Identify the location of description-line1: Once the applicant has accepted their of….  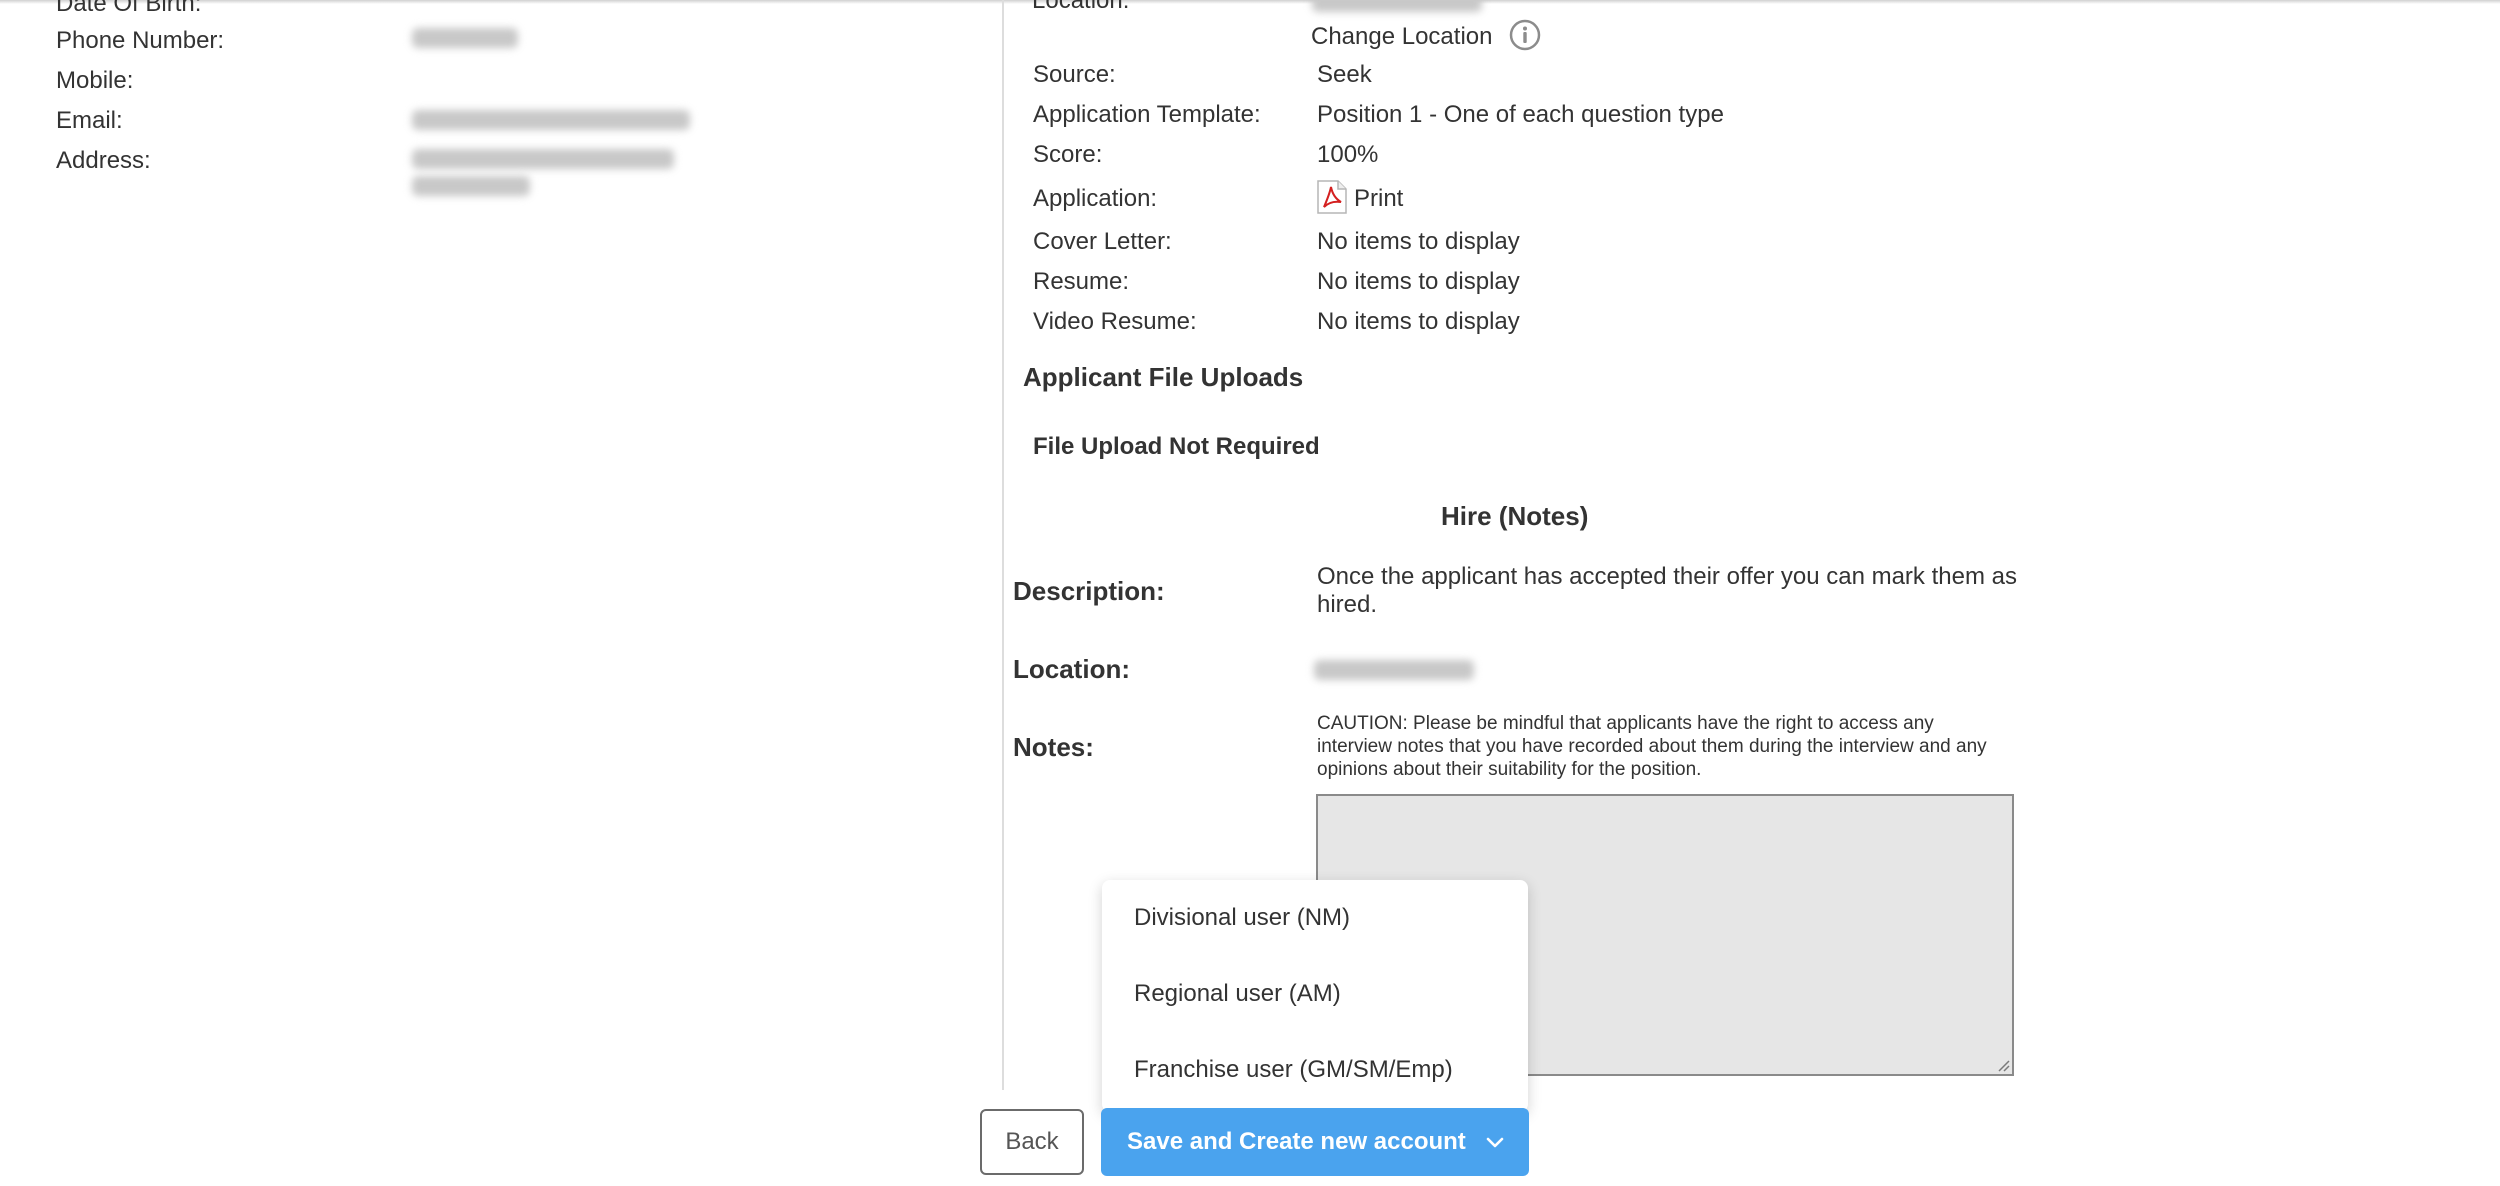
(1667, 576).